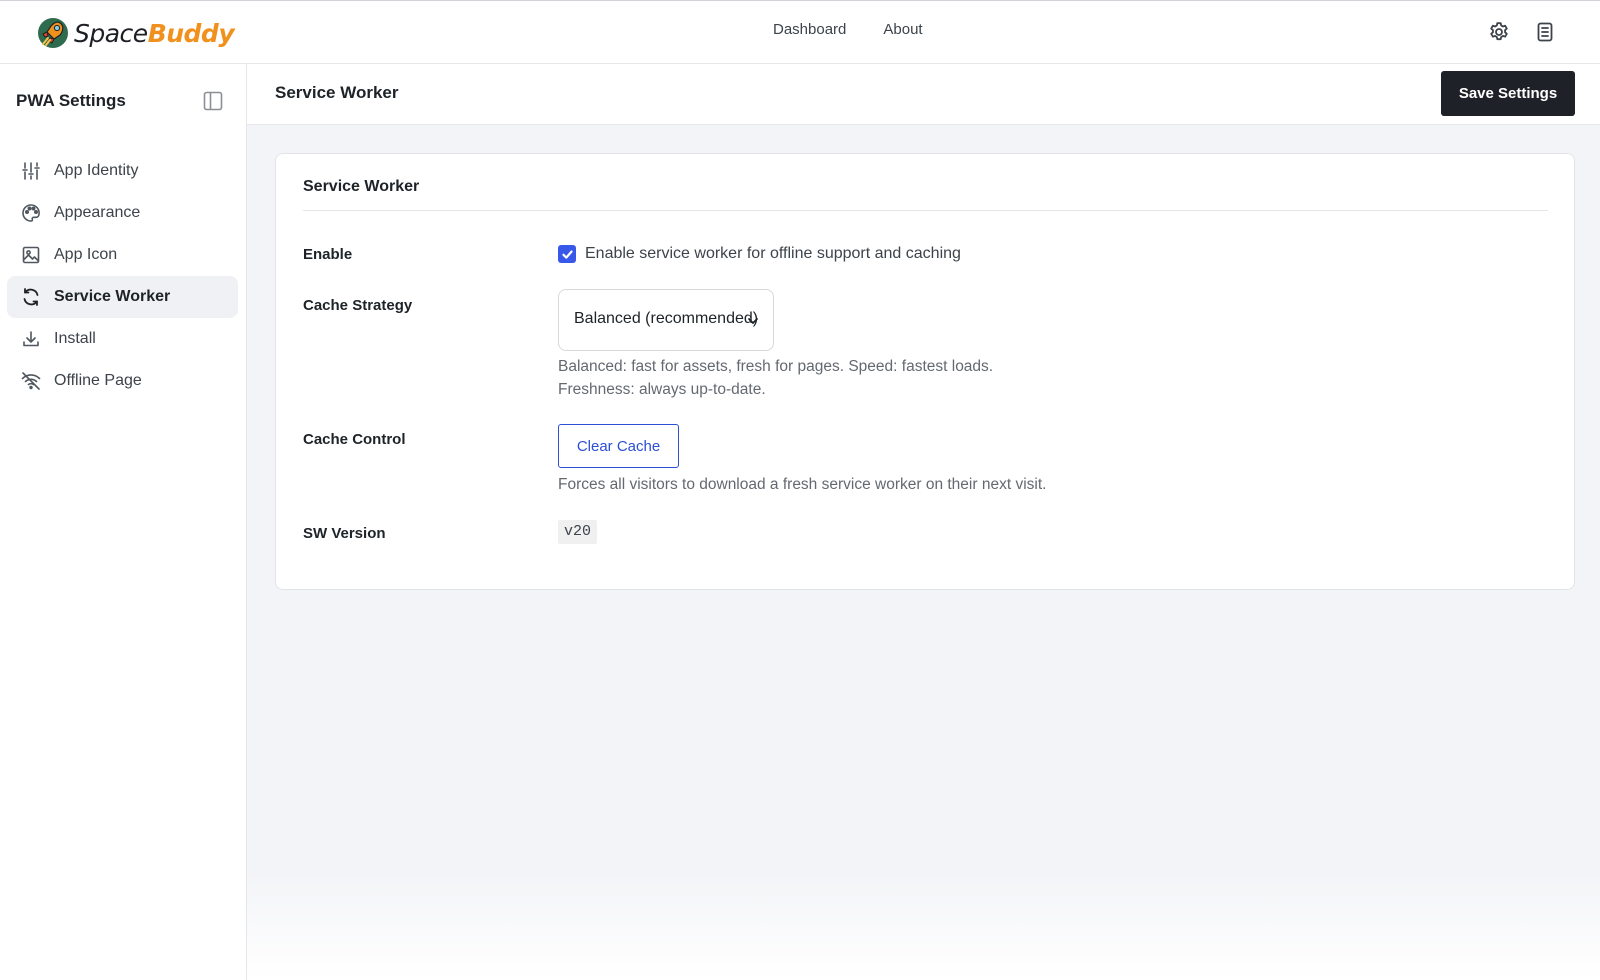 The height and width of the screenshot is (980, 1600). What do you see at coordinates (112, 296) in the screenshot?
I see `sidebar-item-label: Service Worker` at bounding box center [112, 296].